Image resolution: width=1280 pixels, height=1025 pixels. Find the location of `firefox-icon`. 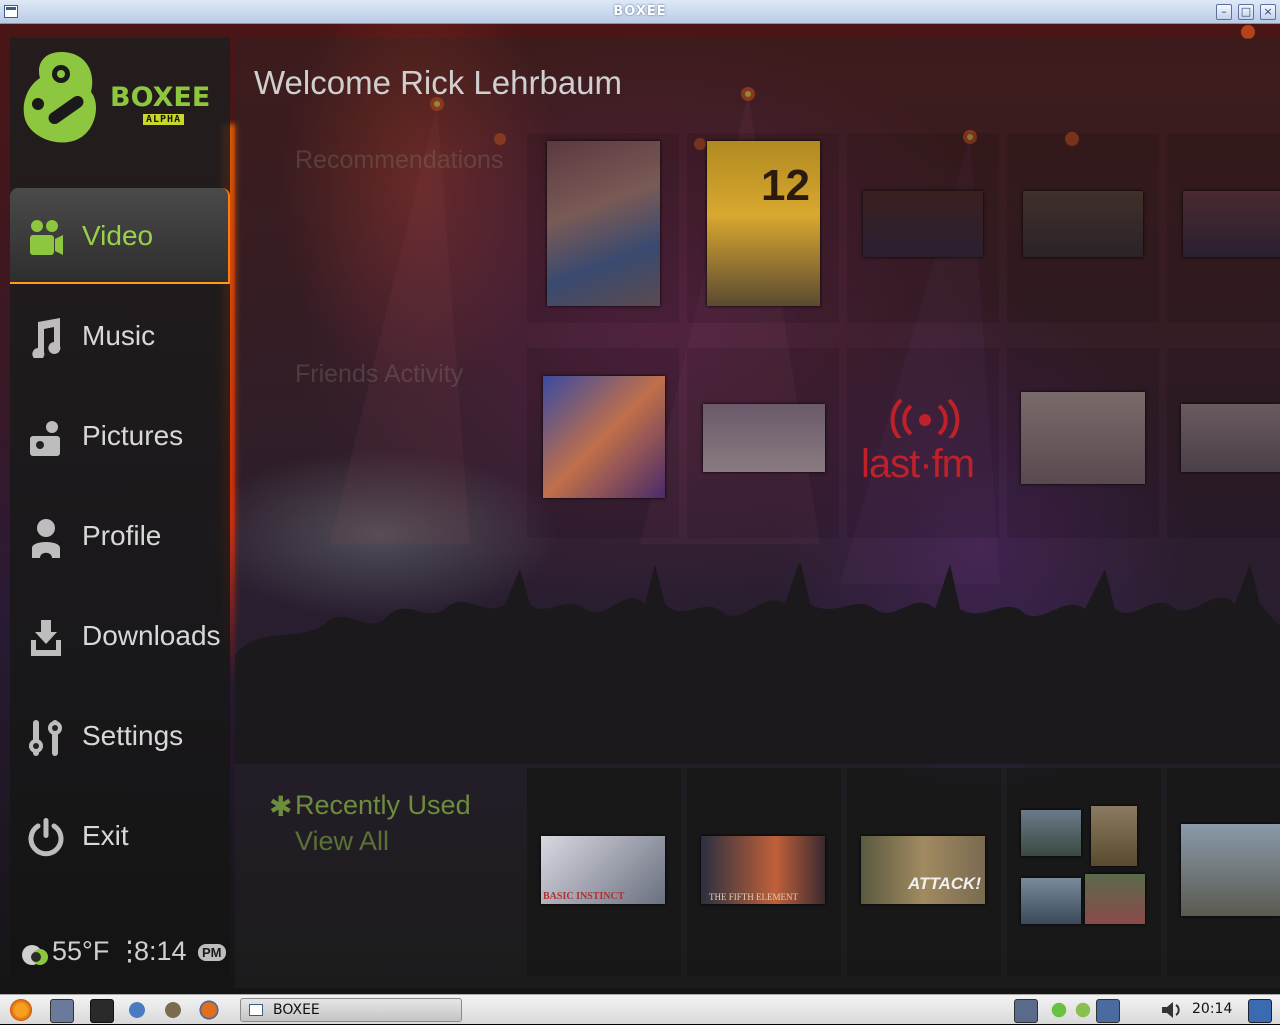

firefox-icon is located at coordinates (209, 1010).